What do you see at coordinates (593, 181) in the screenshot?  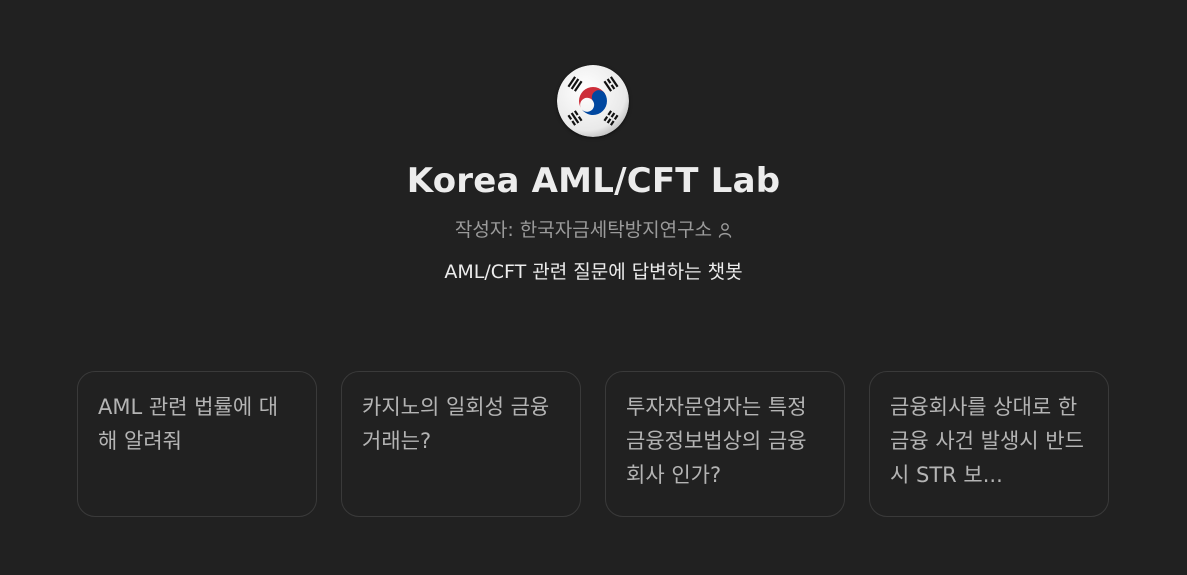 I see `gpt-title: Korea AML/CFT Lab` at bounding box center [593, 181].